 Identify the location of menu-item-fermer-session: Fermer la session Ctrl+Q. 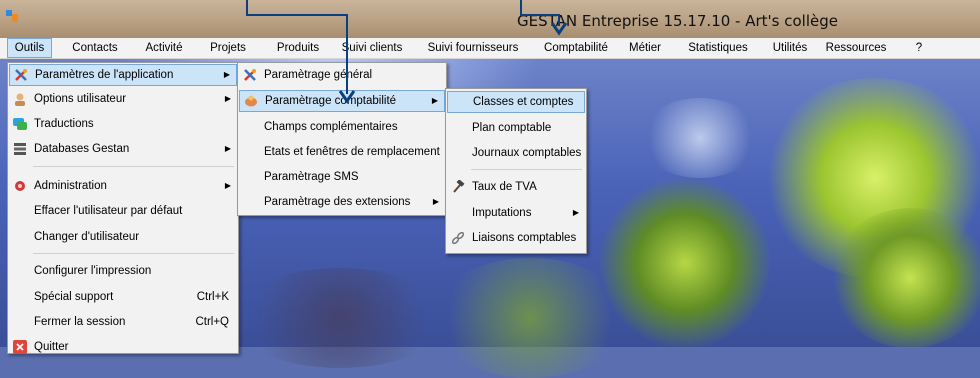
(123, 322).